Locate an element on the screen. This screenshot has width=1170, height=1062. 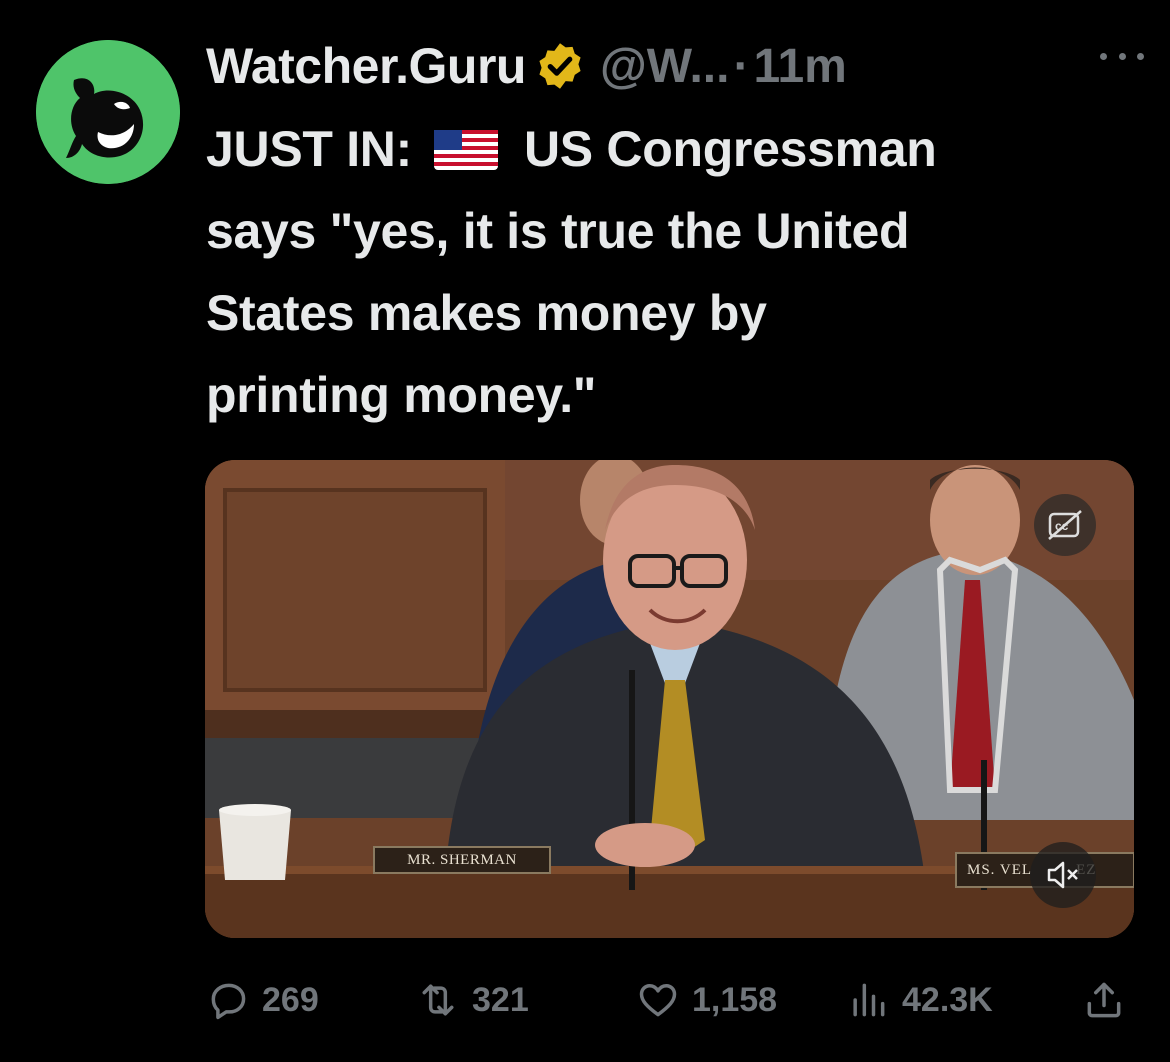
reply-button: 269 is located at coordinates (262, 1000).